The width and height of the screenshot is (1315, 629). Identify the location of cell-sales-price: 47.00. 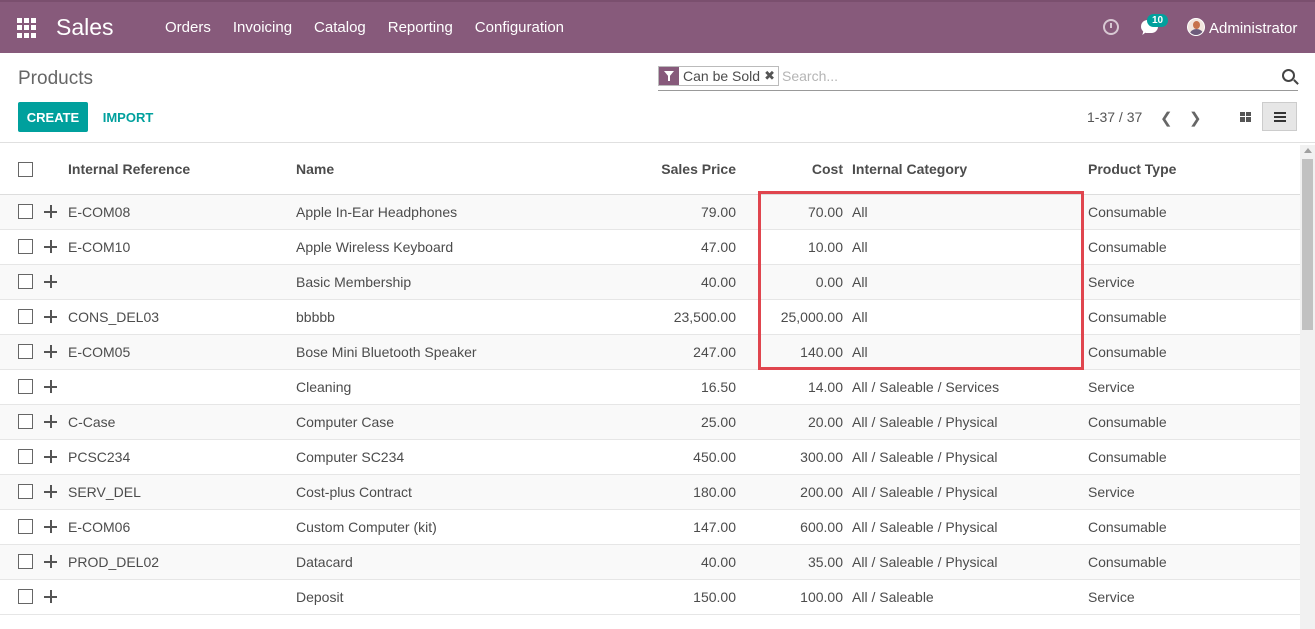
(660, 247).